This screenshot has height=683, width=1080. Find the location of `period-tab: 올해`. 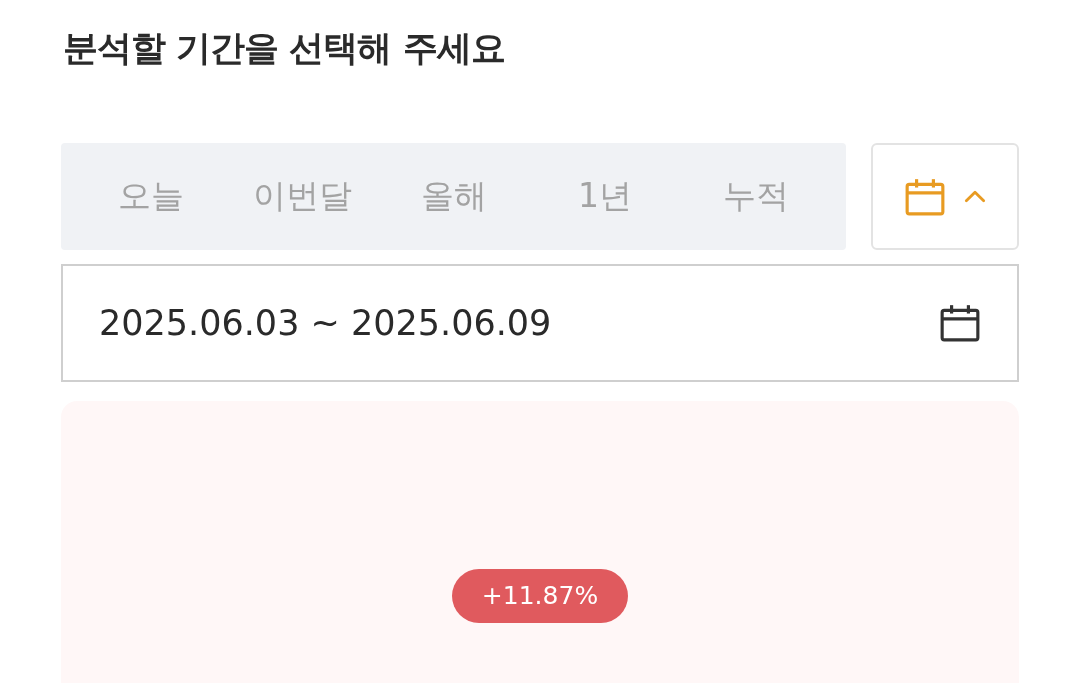

period-tab: 올해 is located at coordinates (453, 196).